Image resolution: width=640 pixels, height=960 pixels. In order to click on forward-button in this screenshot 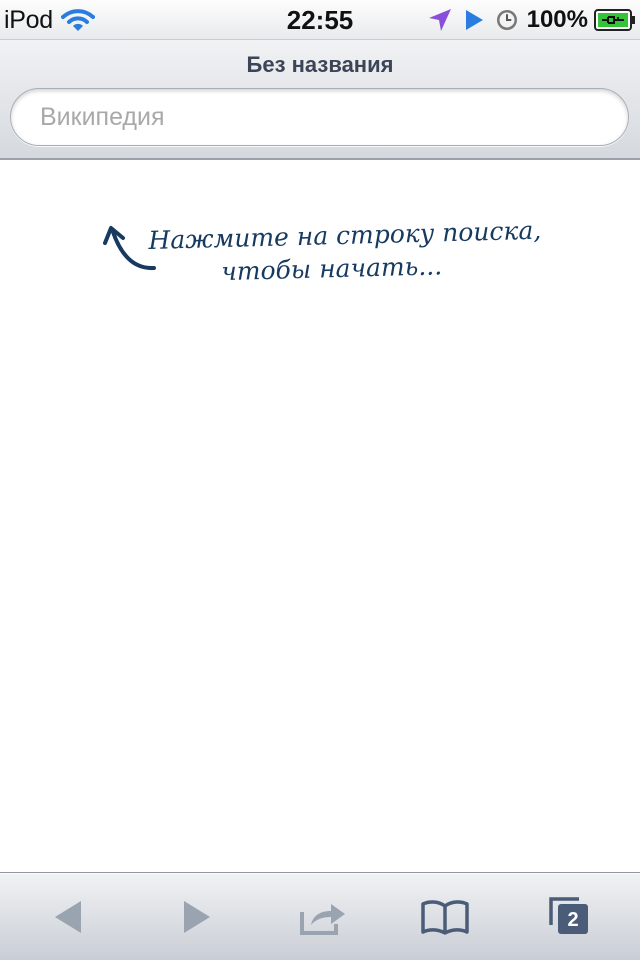, I will do `click(197, 916)`.